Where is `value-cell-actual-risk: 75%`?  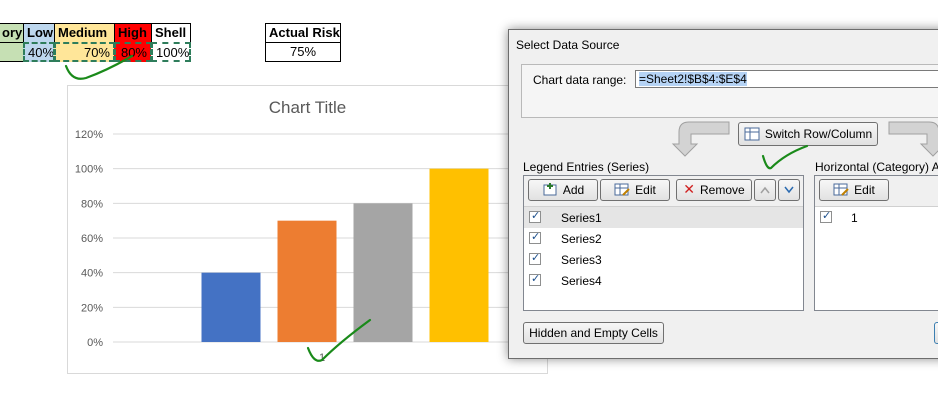 value-cell-actual-risk: 75% is located at coordinates (303, 52).